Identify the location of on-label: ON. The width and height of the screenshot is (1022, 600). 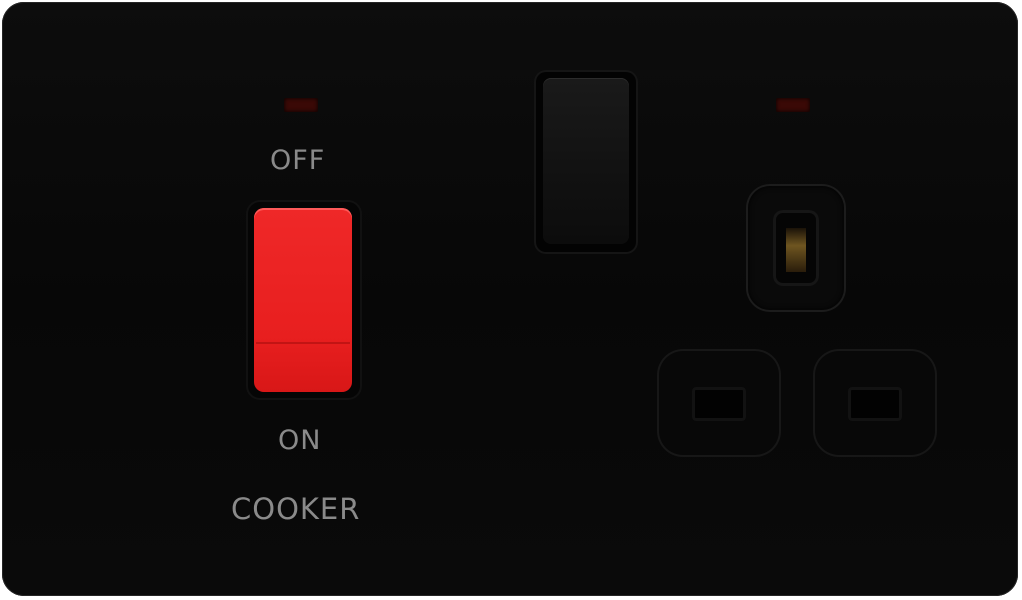
(300, 440).